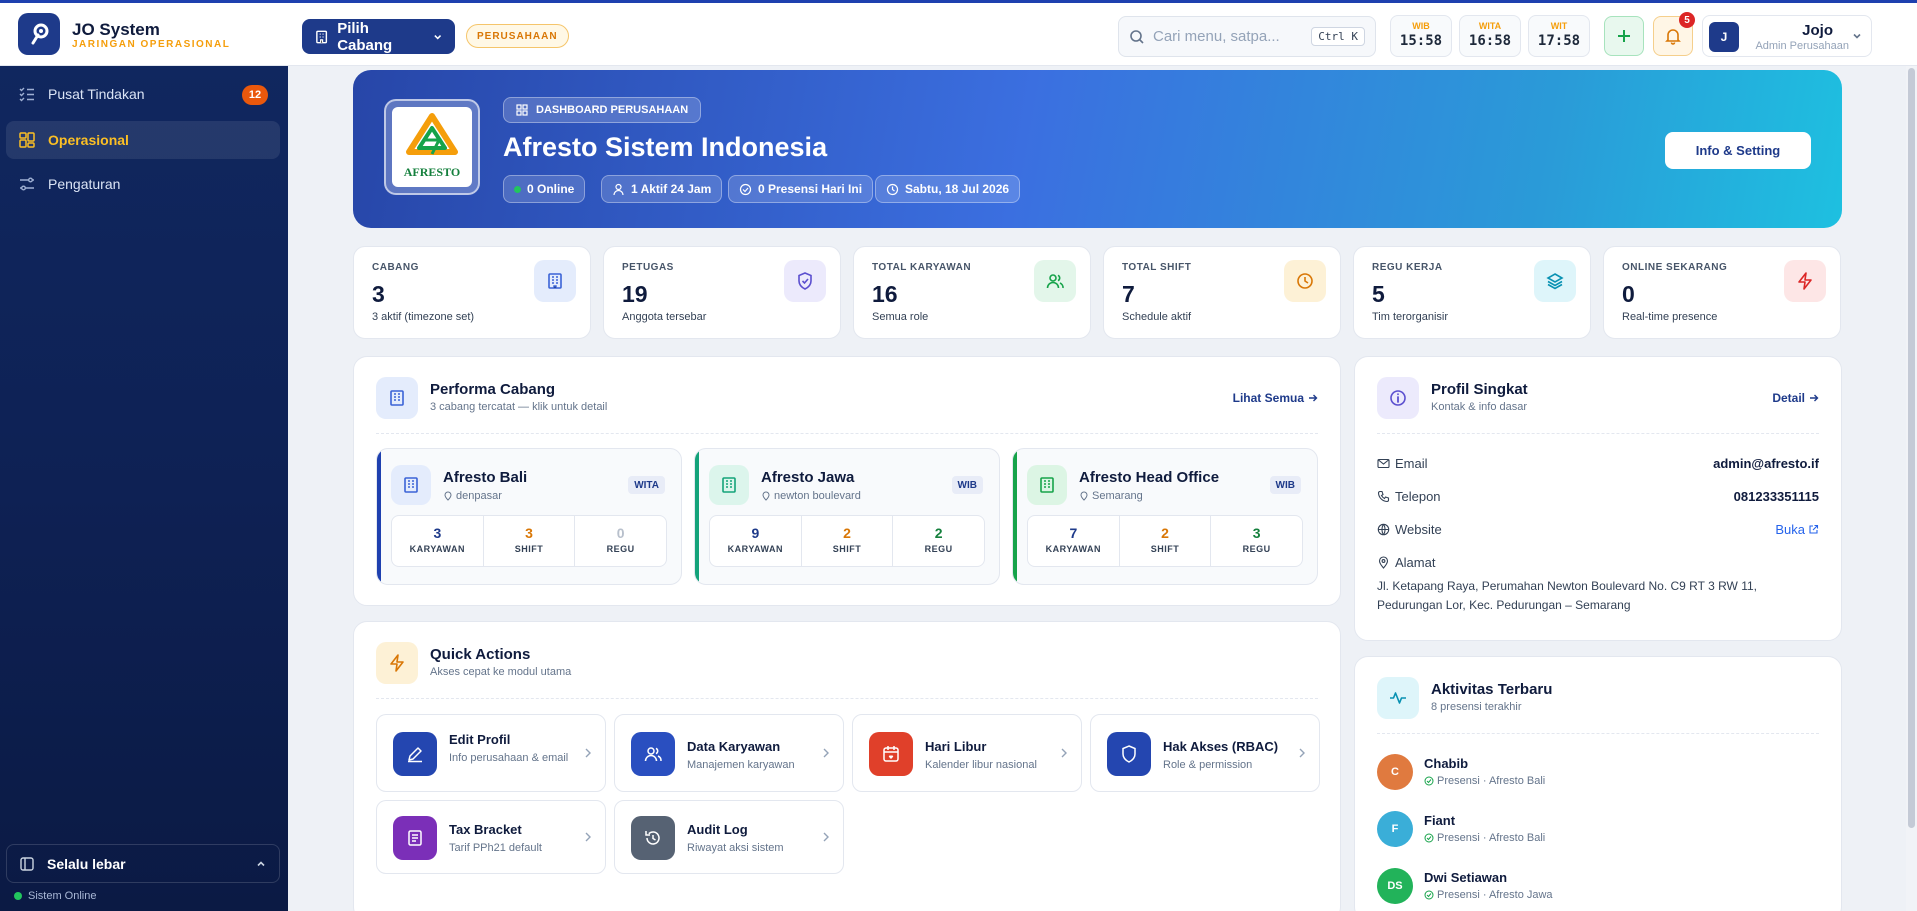 This screenshot has height=911, width=1917. What do you see at coordinates (972, 292) in the screenshot?
I see `stat-card-karyawan: TOTAL KARYAWAN 16 Semua role` at bounding box center [972, 292].